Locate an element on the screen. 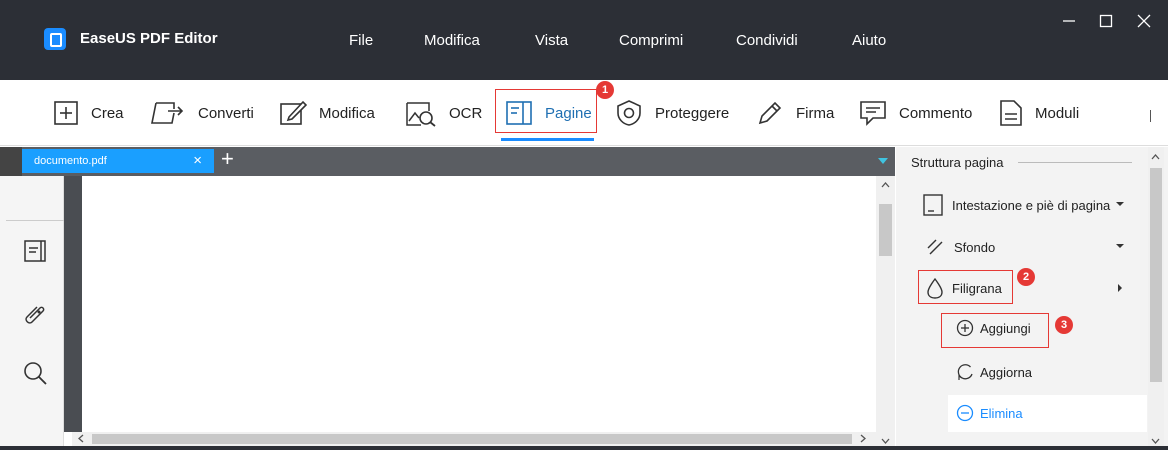  background-item: Sfondo is located at coordinates (960, 247).